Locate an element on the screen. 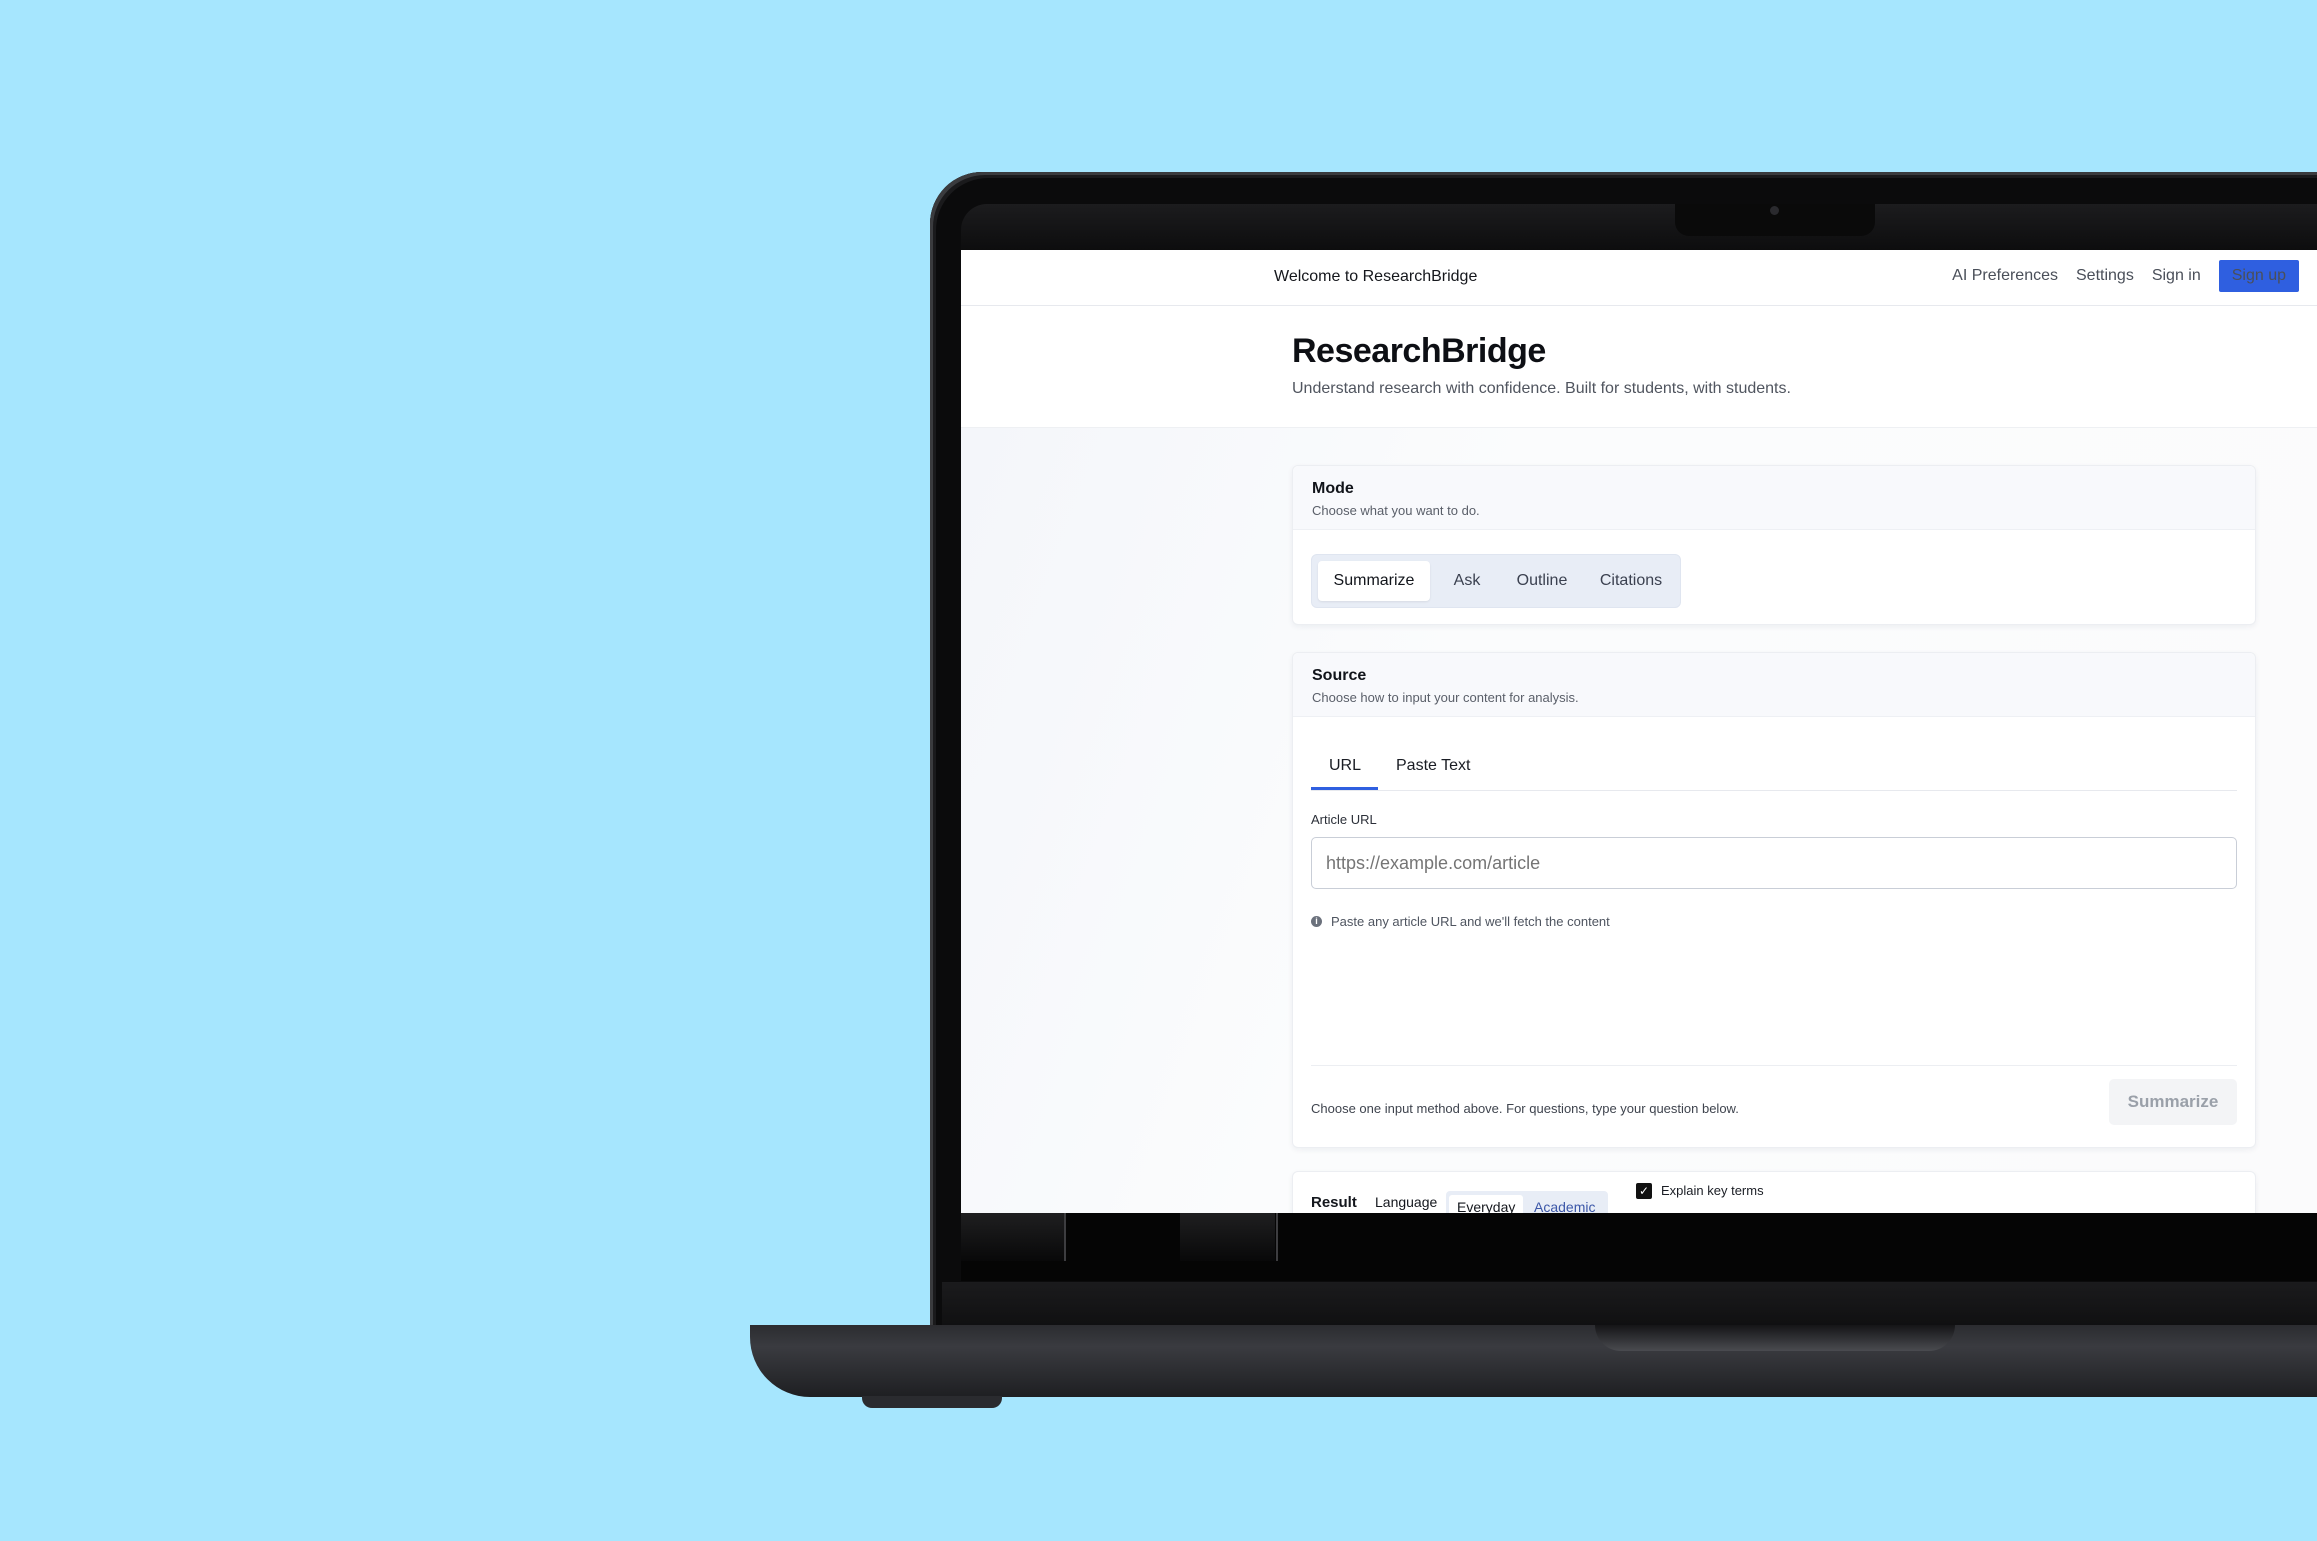 This screenshot has width=2317, height=1541. summarize-button: Summarize is located at coordinates (2173, 1102).